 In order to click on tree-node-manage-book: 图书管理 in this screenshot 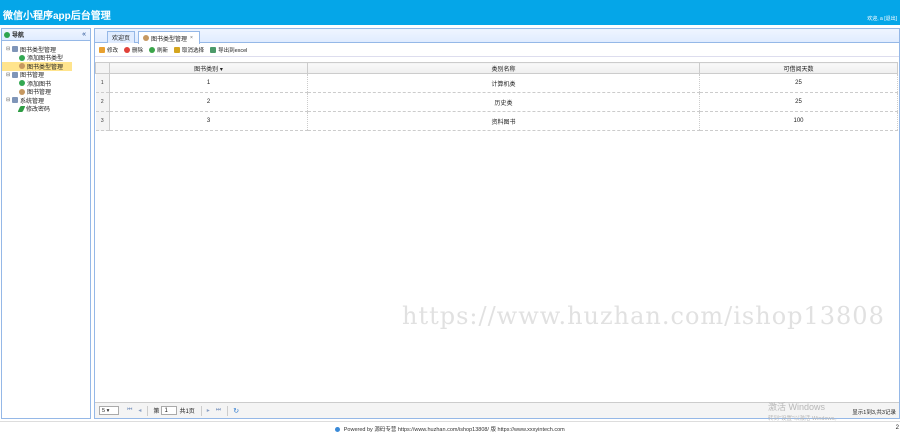, I will do `click(46, 92)`.